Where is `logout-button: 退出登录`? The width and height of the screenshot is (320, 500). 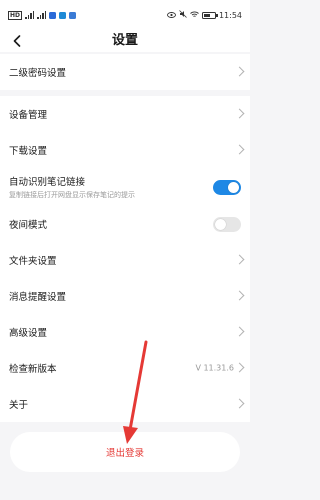 logout-button: 退出登录 is located at coordinates (125, 452).